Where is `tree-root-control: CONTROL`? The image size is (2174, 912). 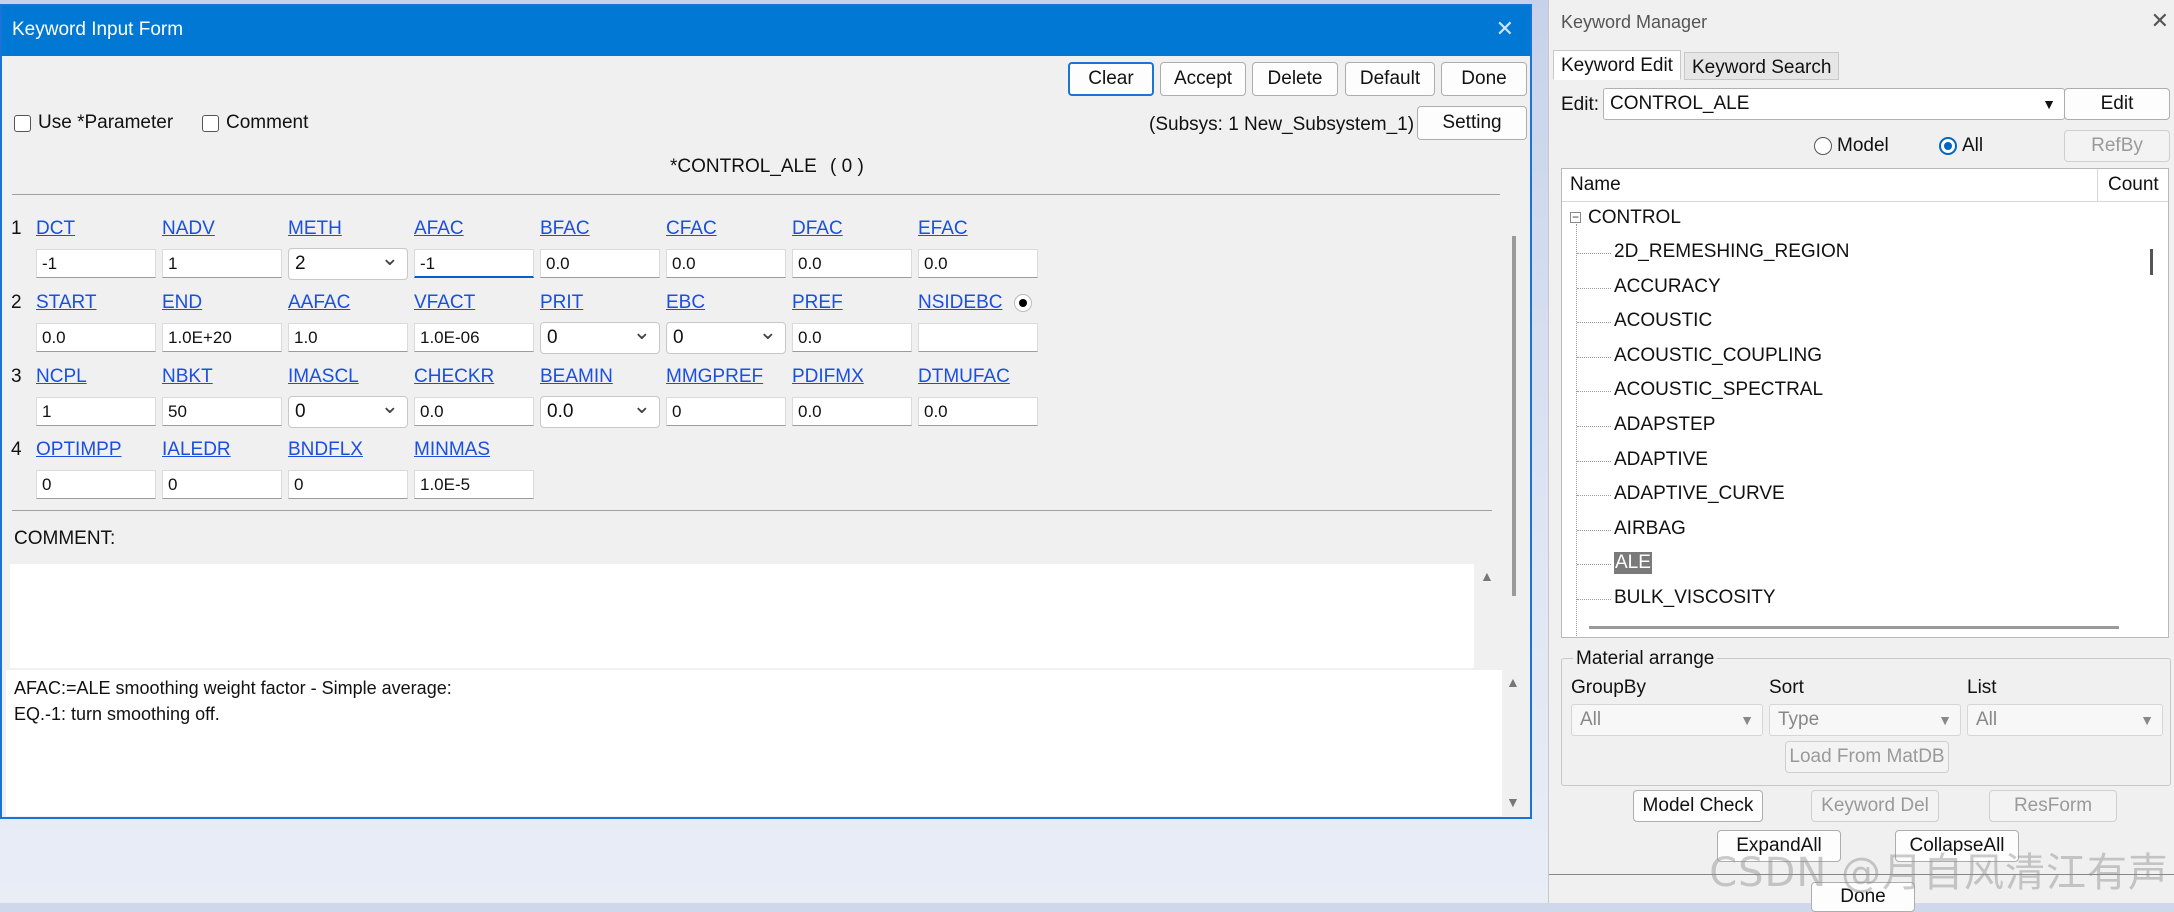
tree-root-control: CONTROL is located at coordinates (1634, 218).